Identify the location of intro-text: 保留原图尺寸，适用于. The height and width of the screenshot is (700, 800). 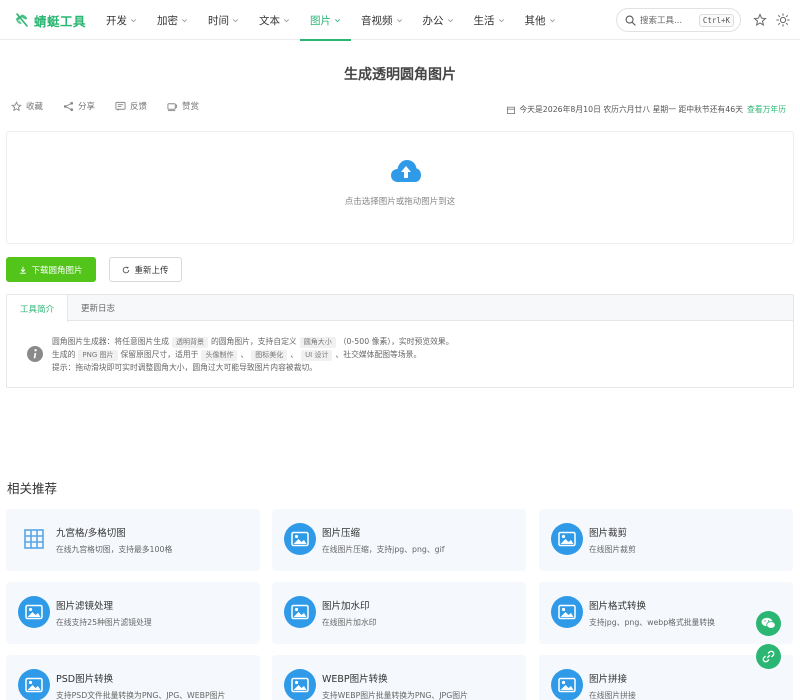
(159, 354).